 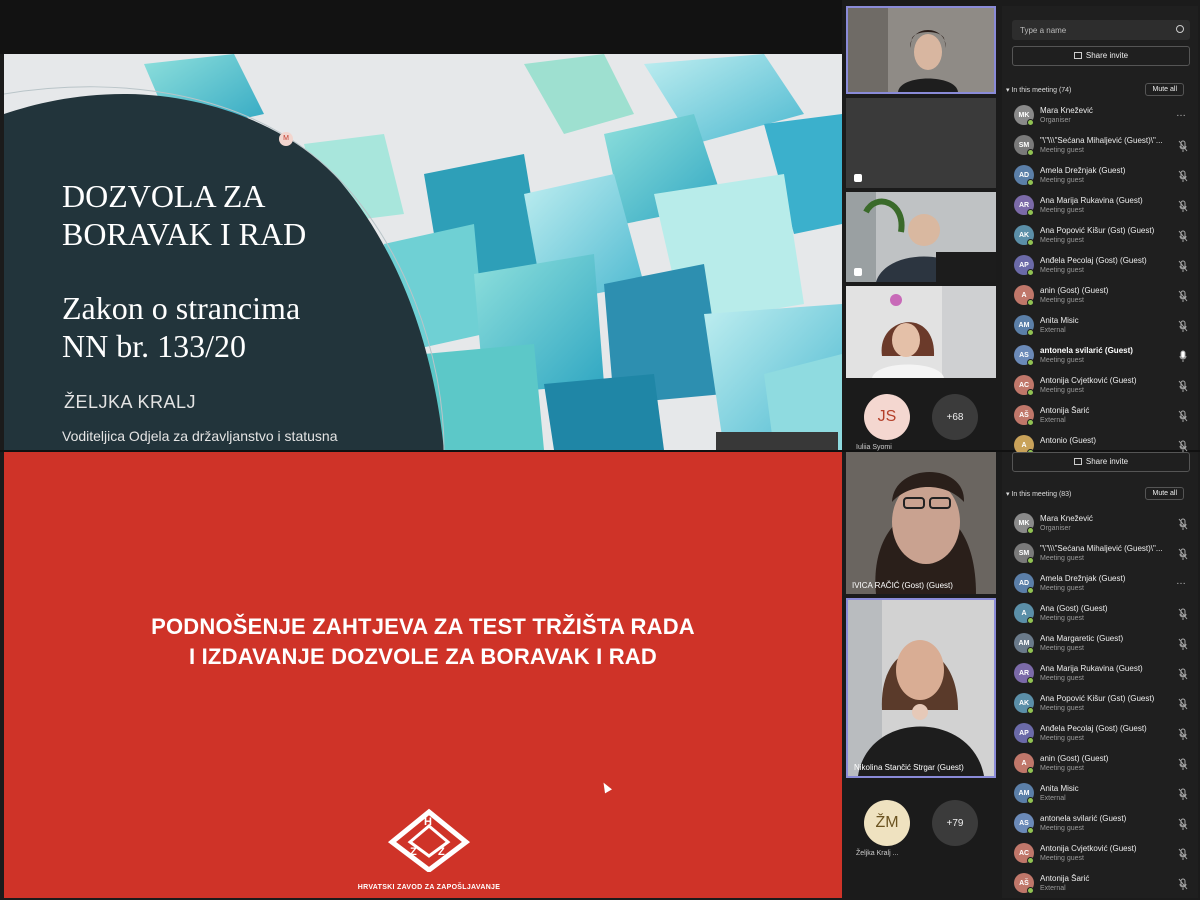 I want to click on search-input: Type a name, so click(x=1101, y=30).